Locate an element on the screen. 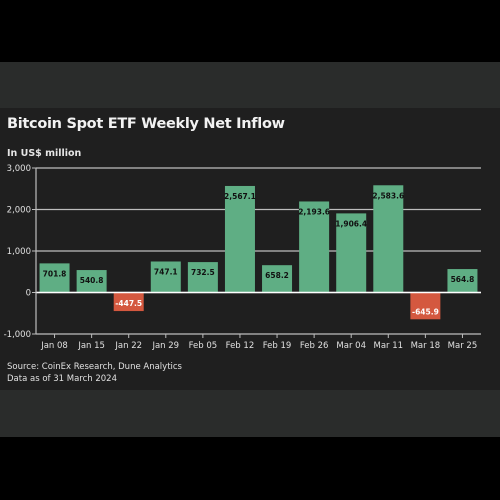  x-tick-label: Mar 04 is located at coordinates (351, 346).